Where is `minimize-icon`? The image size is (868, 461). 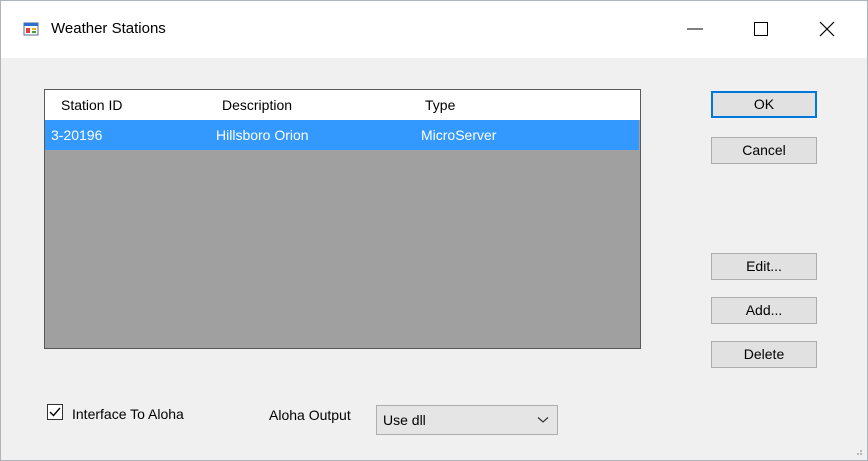
minimize-icon is located at coordinates (695, 29).